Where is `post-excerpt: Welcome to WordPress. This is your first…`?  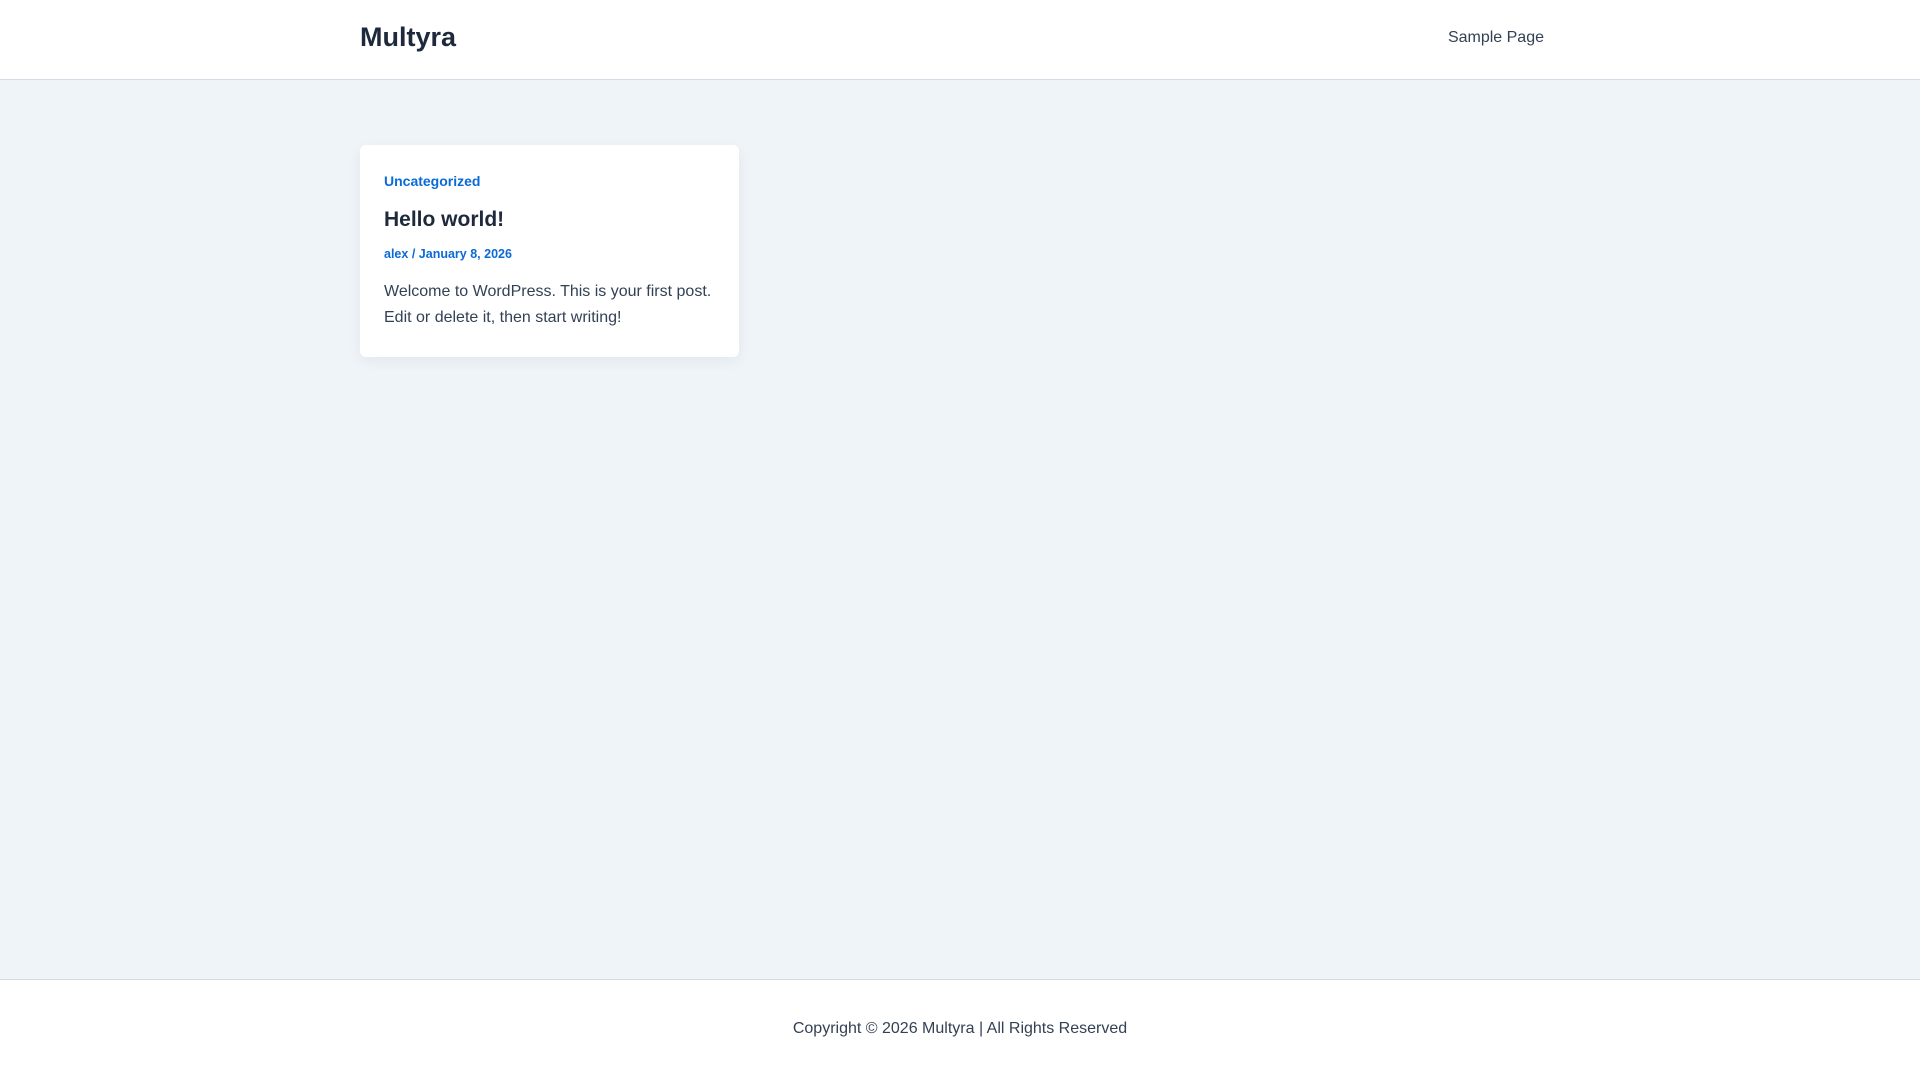 post-excerpt: Welcome to WordPress. This is your first… is located at coordinates (548, 304).